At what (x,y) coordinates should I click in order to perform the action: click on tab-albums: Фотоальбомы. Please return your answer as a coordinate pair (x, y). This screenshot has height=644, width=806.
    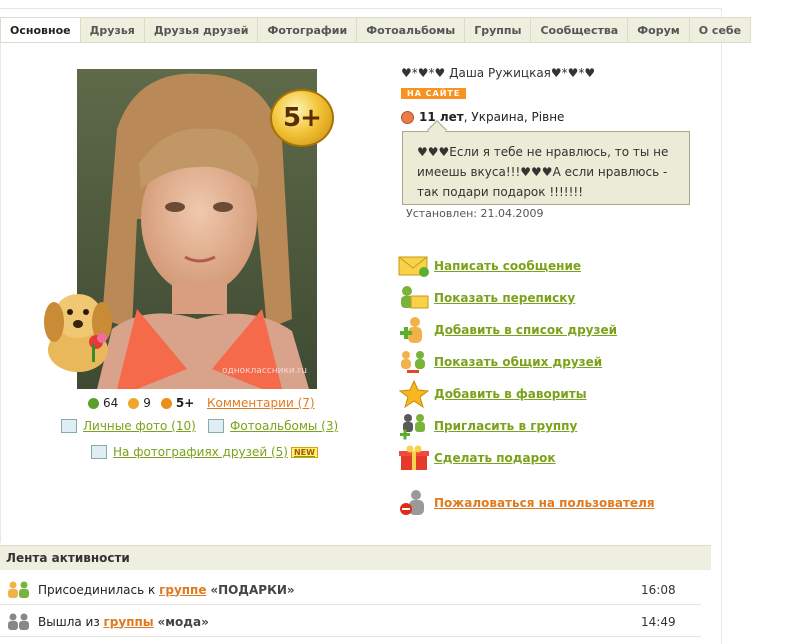
    Looking at the image, I should click on (411, 30).